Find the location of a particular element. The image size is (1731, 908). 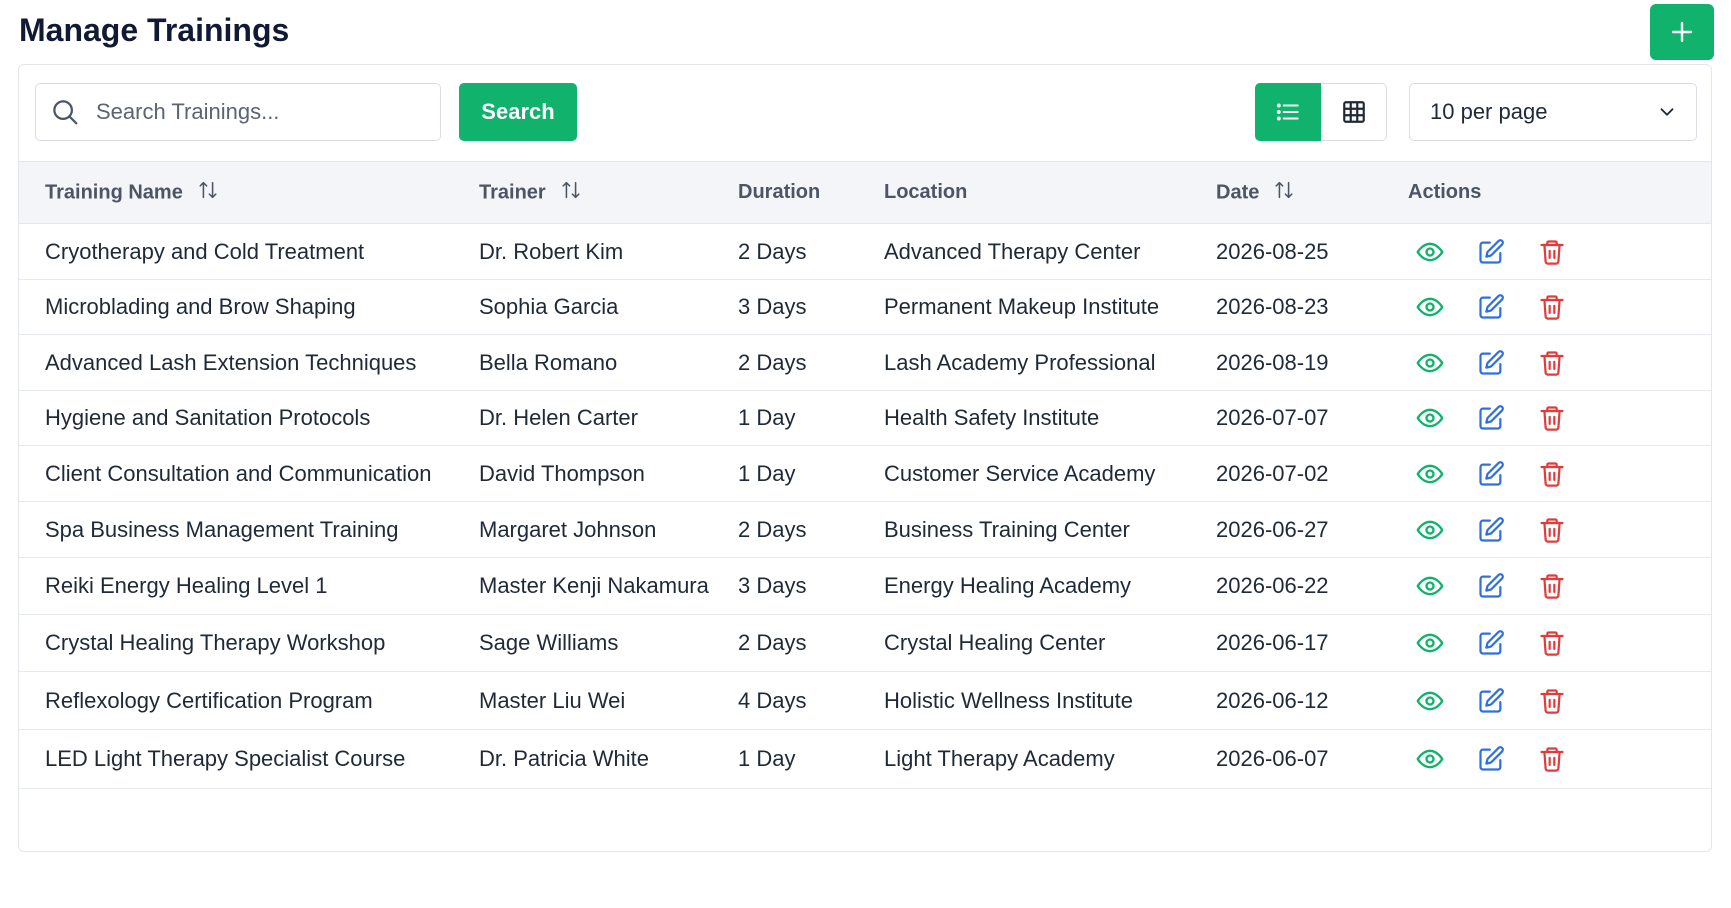

plus-icon is located at coordinates (1682, 32).